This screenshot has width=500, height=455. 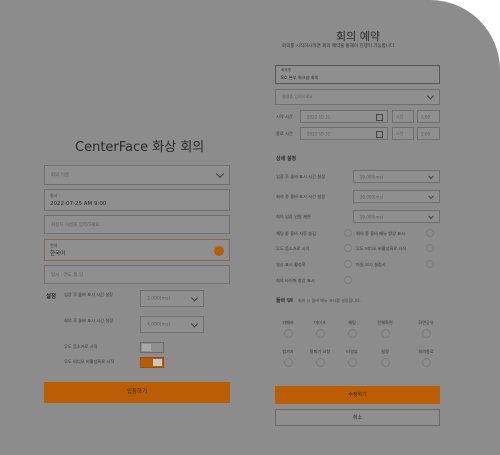 What do you see at coordinates (137, 224) in the screenshot?
I see `user-name-input: 사용자 이름을 입력하세요` at bounding box center [137, 224].